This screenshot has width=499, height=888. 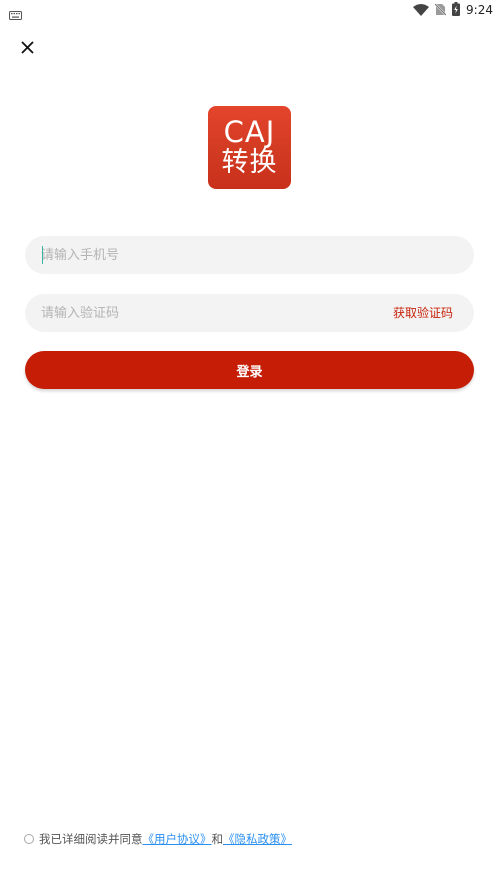 I want to click on privacy-policy-link: 《隐私政策》, so click(x=257, y=839).